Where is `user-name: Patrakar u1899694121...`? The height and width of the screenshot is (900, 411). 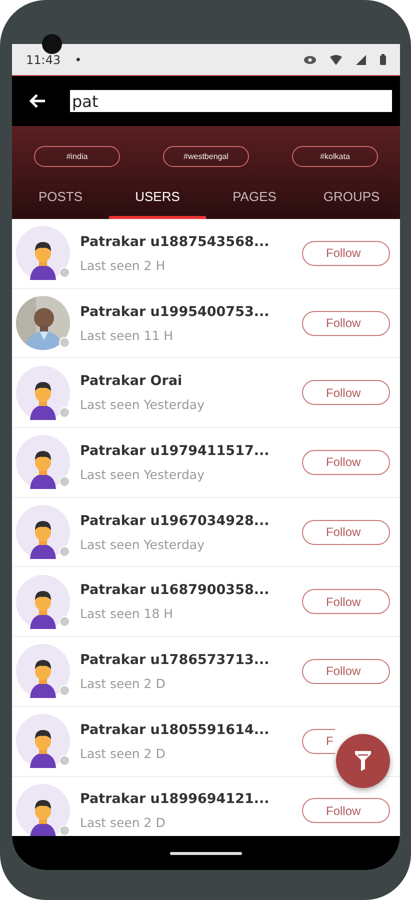 user-name: Patrakar u1899694121... is located at coordinates (175, 799).